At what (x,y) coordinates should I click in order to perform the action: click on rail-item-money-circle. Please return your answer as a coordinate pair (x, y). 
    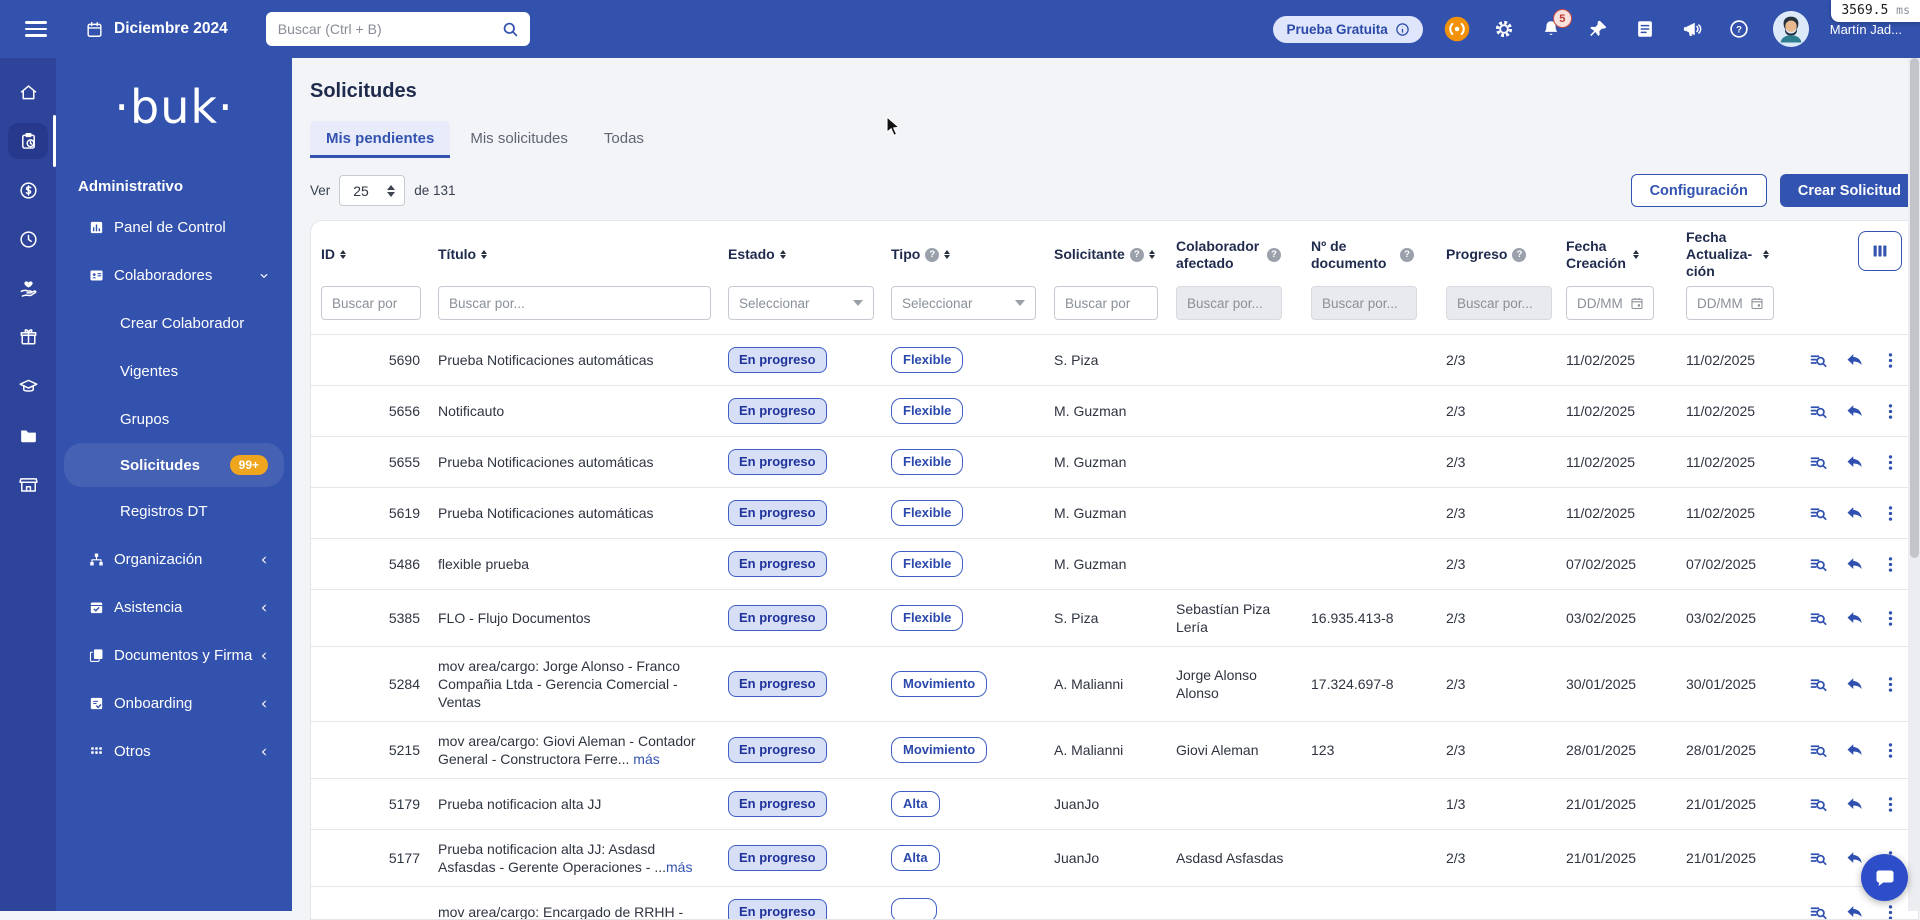
    Looking at the image, I should click on (28, 190).